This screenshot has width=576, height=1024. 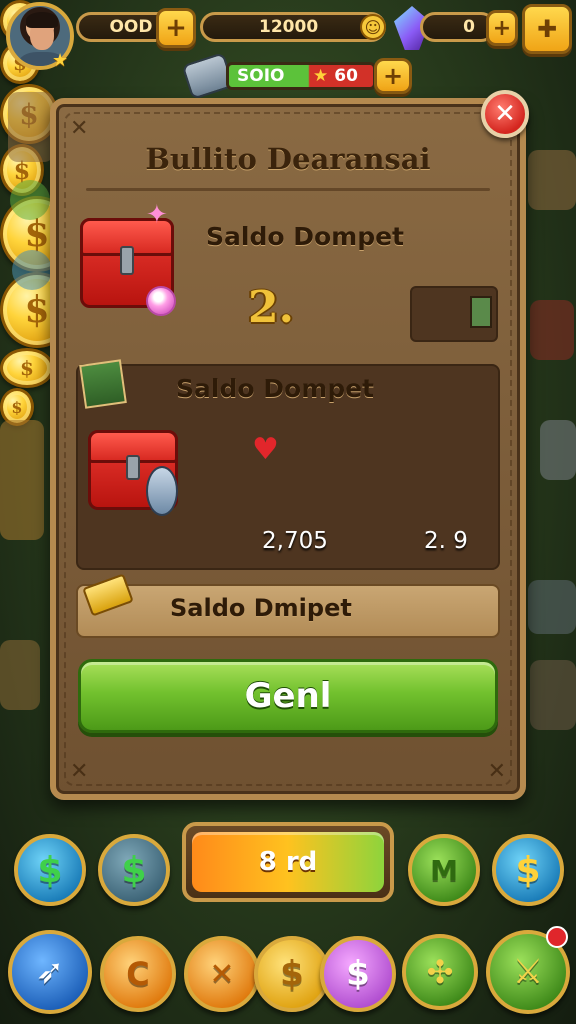 I want to click on cash-icon, so click(x=481, y=312).